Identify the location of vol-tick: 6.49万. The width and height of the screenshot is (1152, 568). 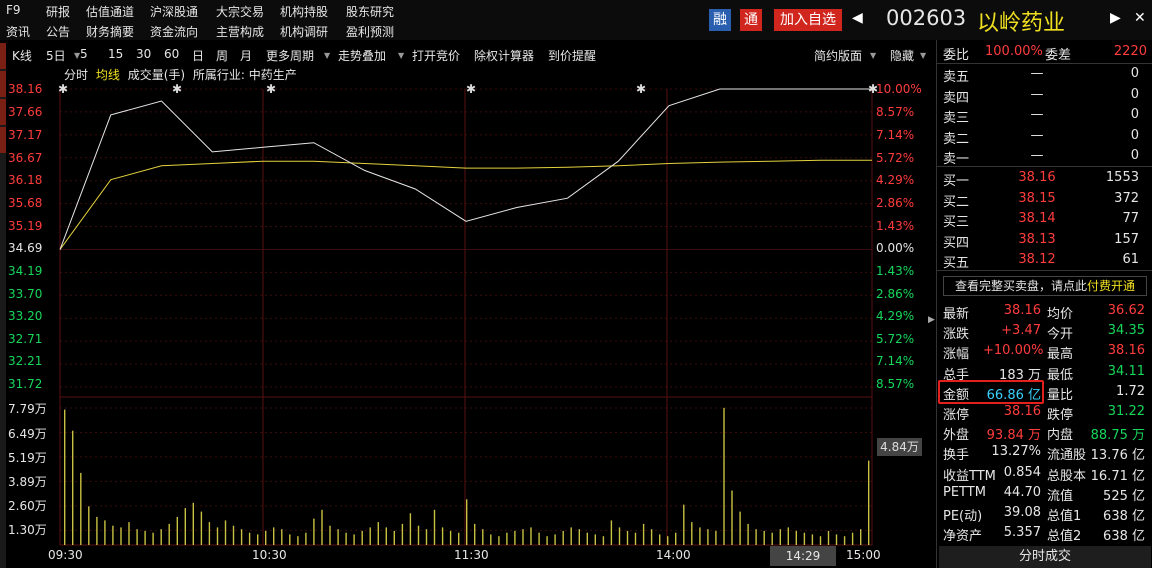
(27, 434).